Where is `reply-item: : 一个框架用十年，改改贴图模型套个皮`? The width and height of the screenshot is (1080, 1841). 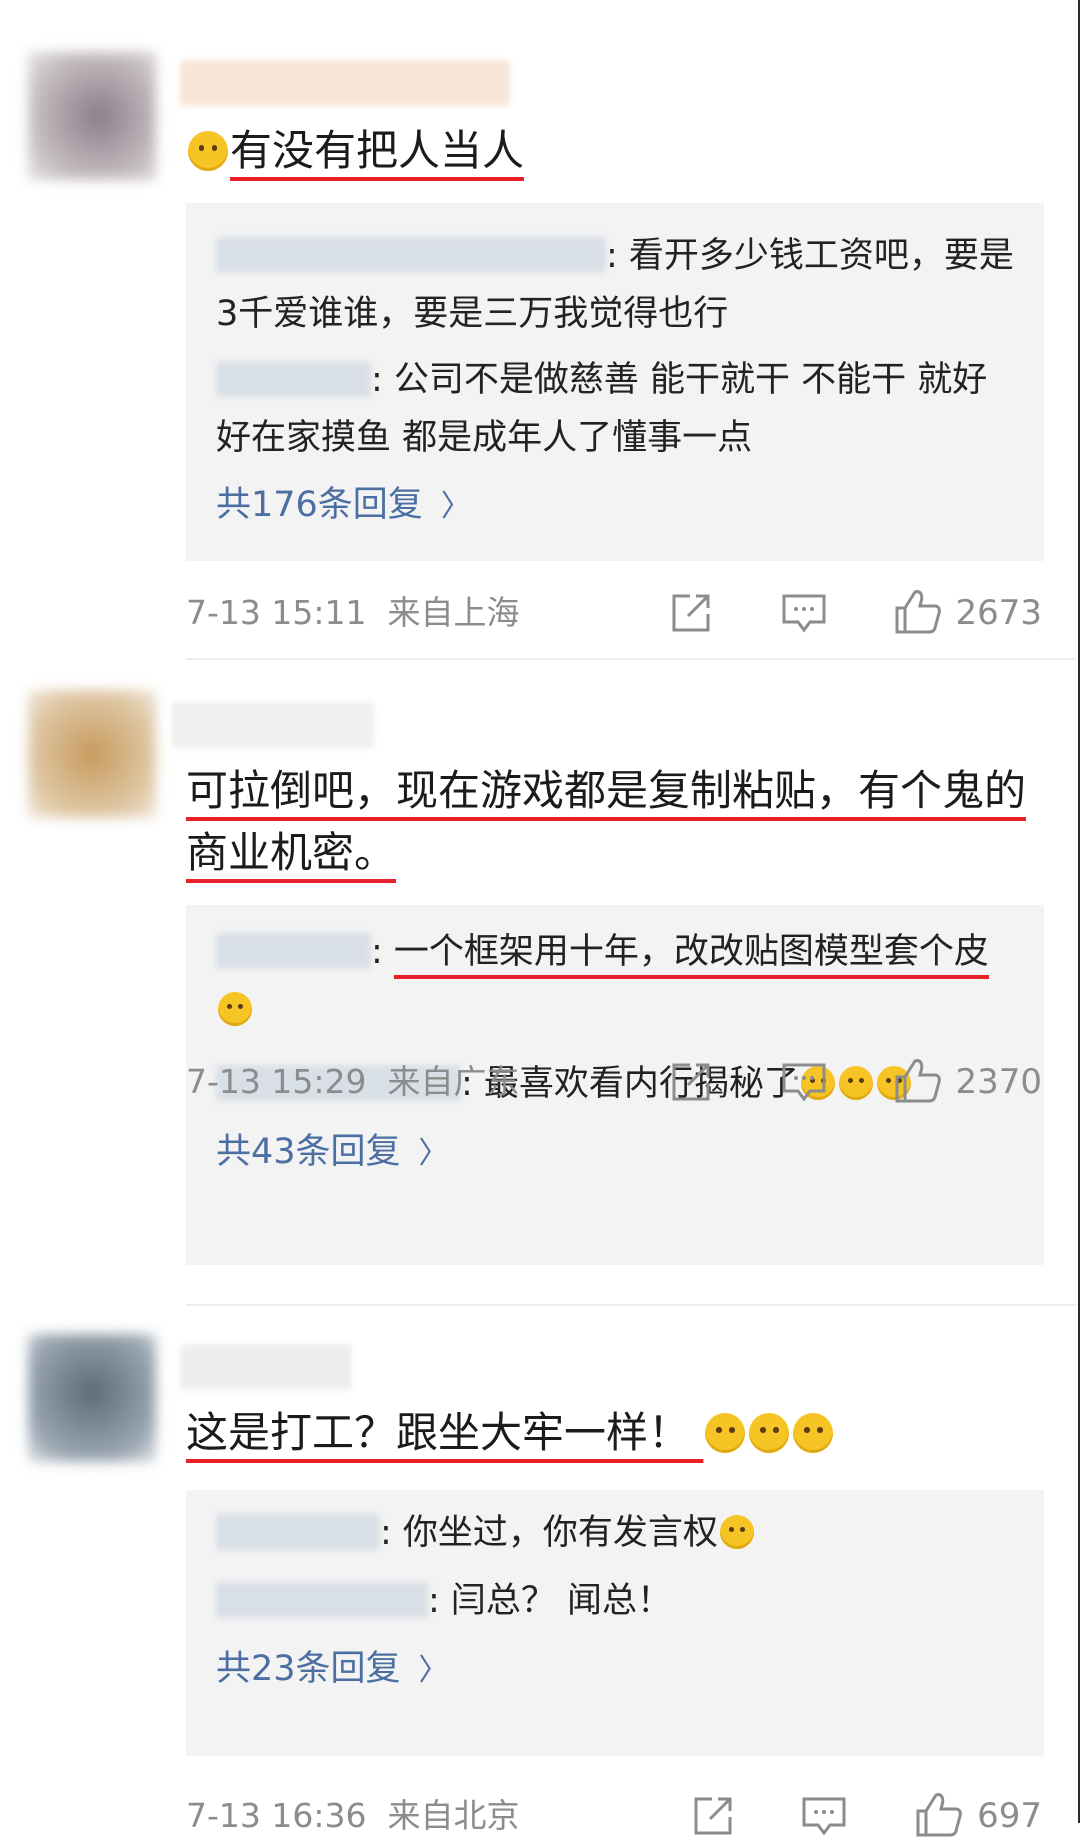 reply-item: : 一个框架用十年，改改贴图模型套个皮 is located at coordinates (616, 981).